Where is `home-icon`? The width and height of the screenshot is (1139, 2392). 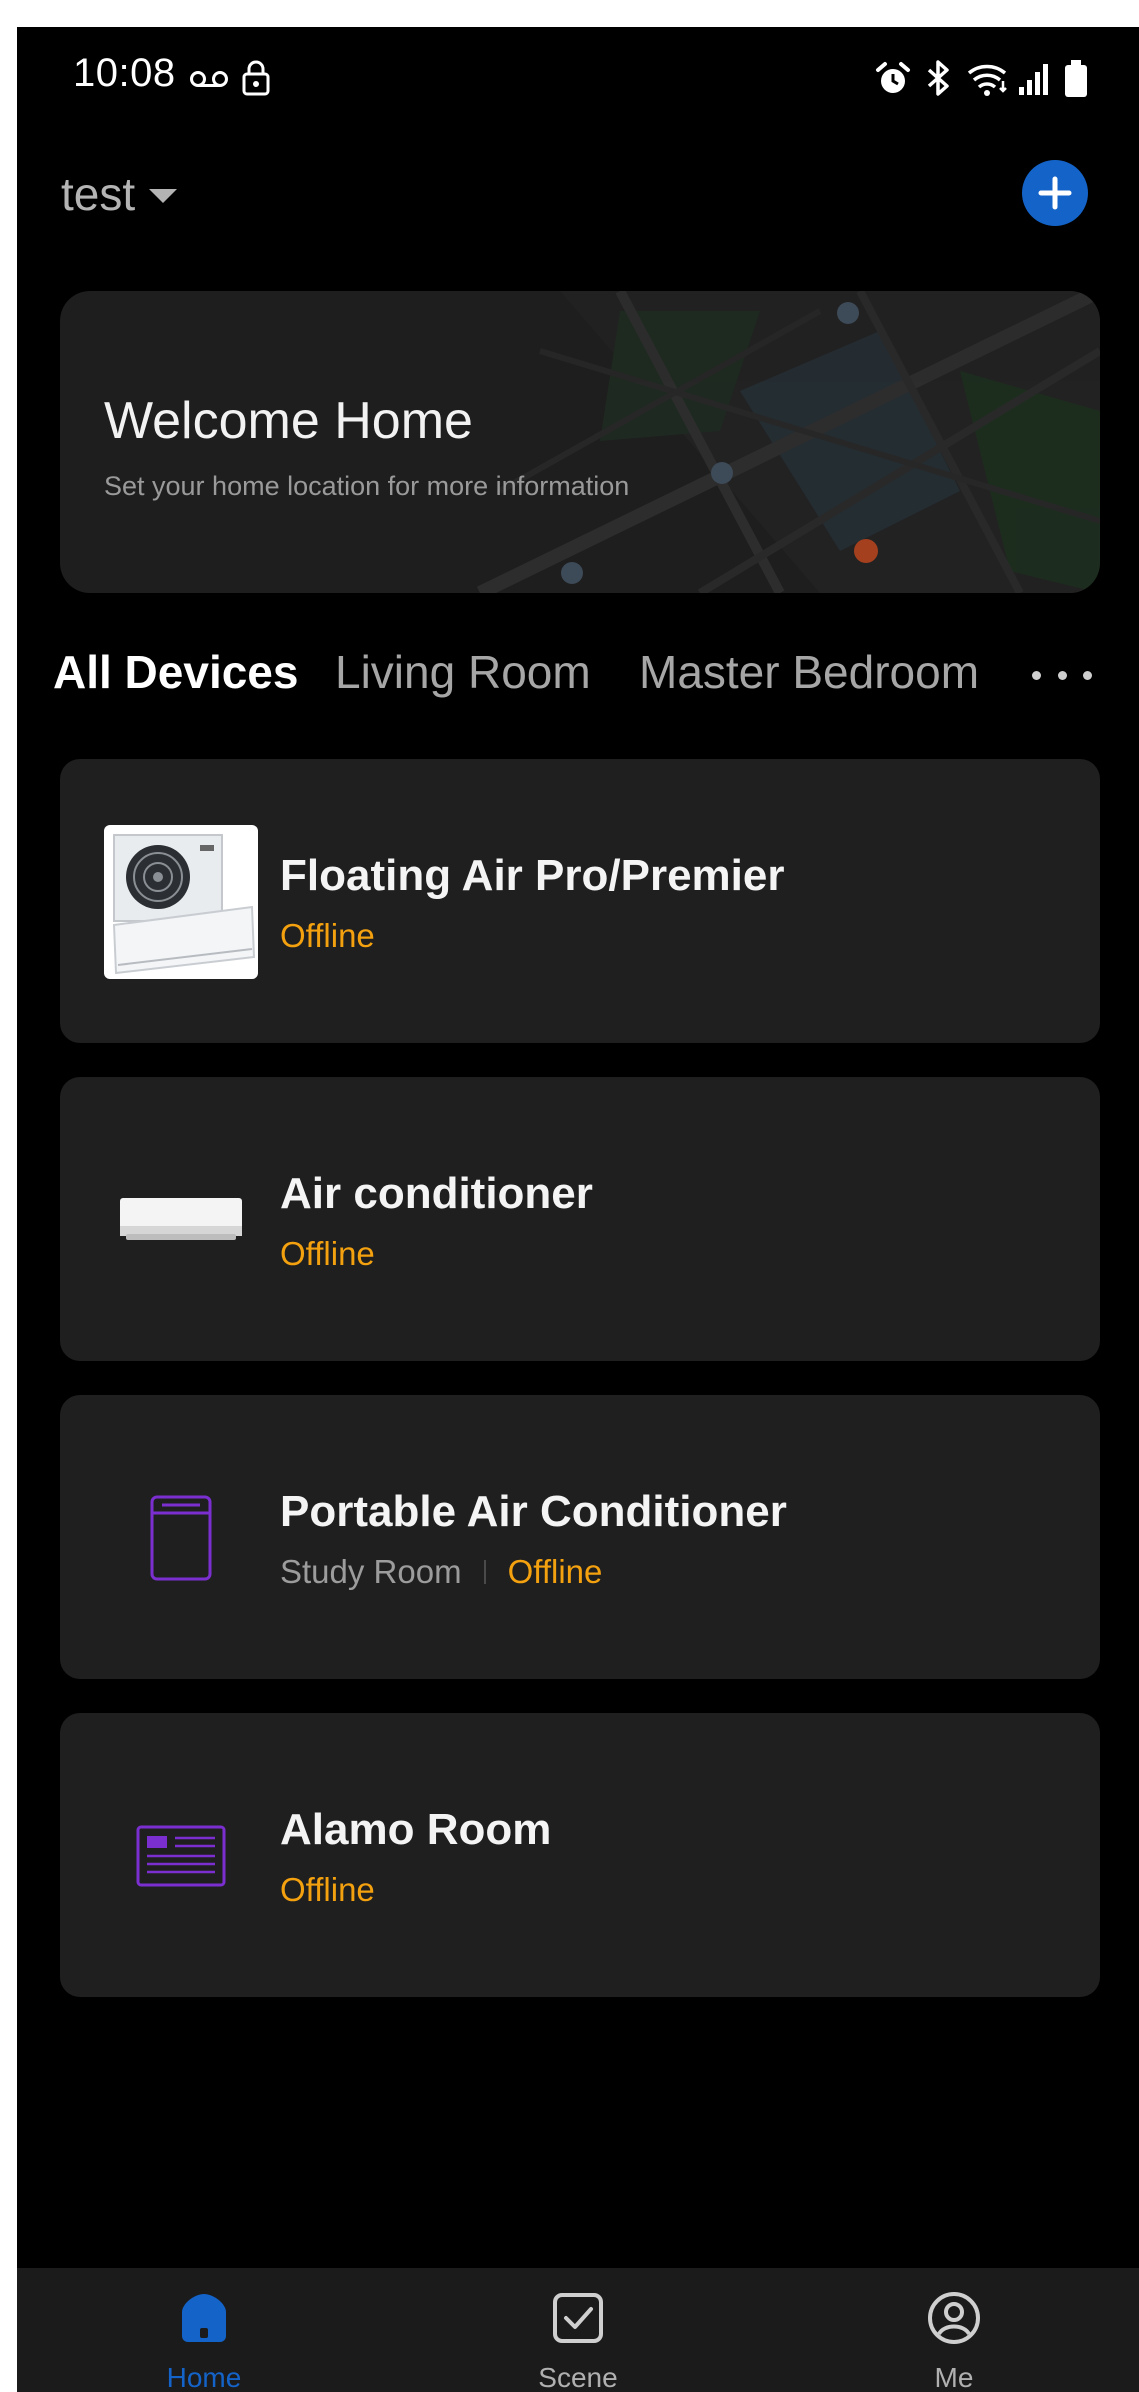 home-icon is located at coordinates (204, 2318).